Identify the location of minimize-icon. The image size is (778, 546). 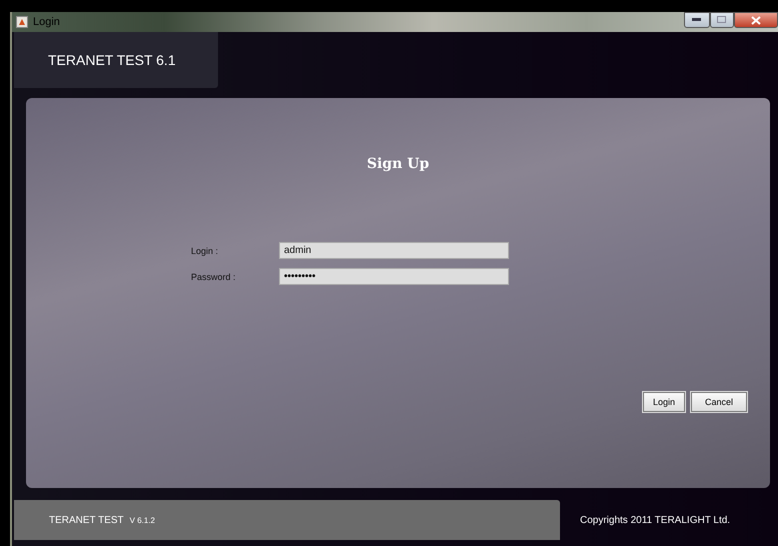
(697, 20).